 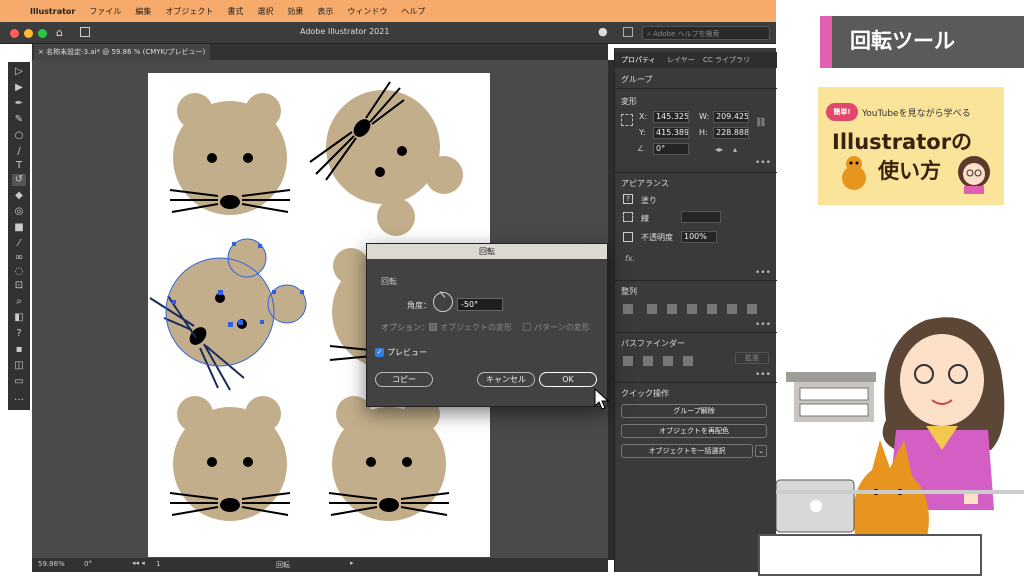 What do you see at coordinates (694, 411) in the screenshot?
I see `ungroup-button: グループ解除` at bounding box center [694, 411].